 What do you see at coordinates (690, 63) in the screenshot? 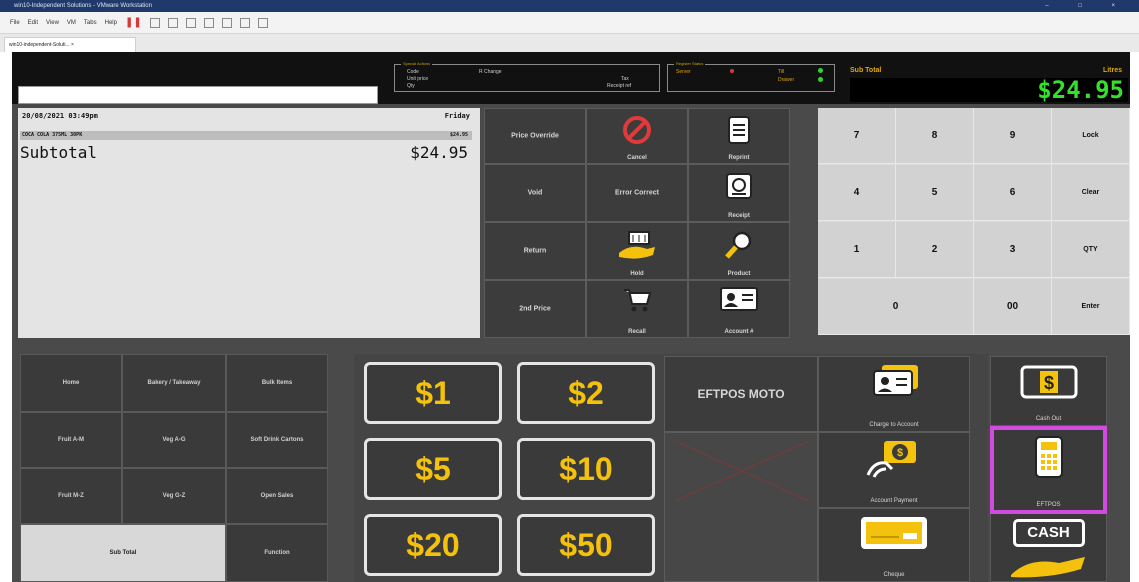
I see `info-panel-title: Register Status` at bounding box center [690, 63].